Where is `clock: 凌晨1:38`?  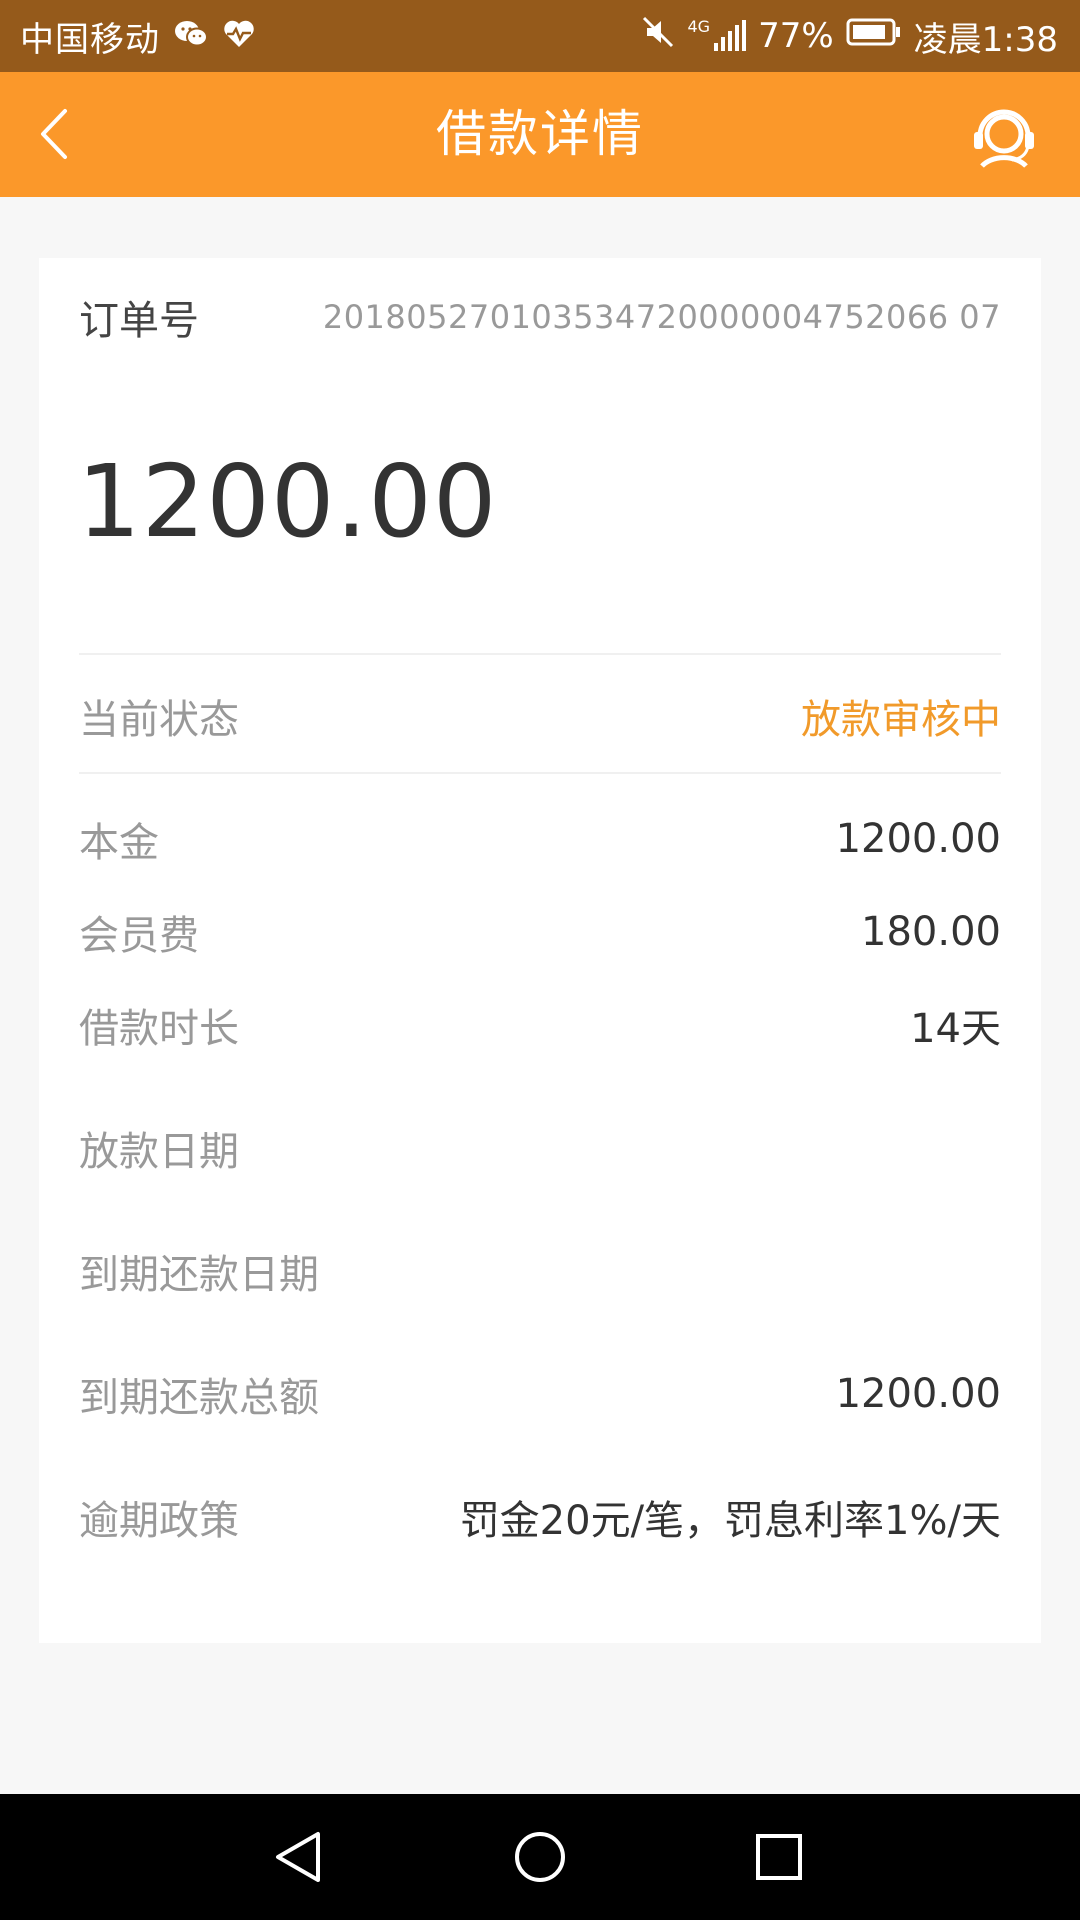
clock: 凌晨1:38 is located at coordinates (985, 39).